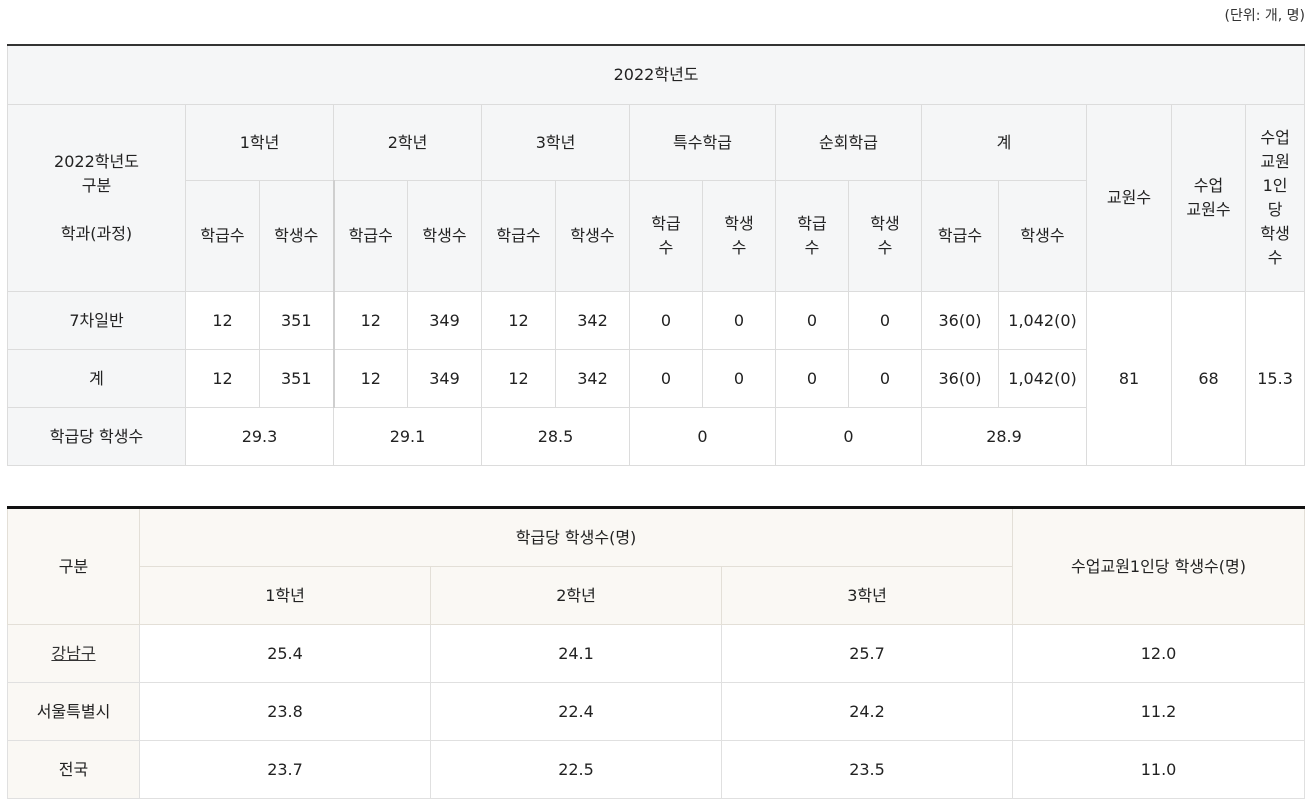 Image resolution: width=1311 pixels, height=805 pixels. Describe the element at coordinates (1004, 436) in the screenshot. I see `table-cell: 28.9` at that location.